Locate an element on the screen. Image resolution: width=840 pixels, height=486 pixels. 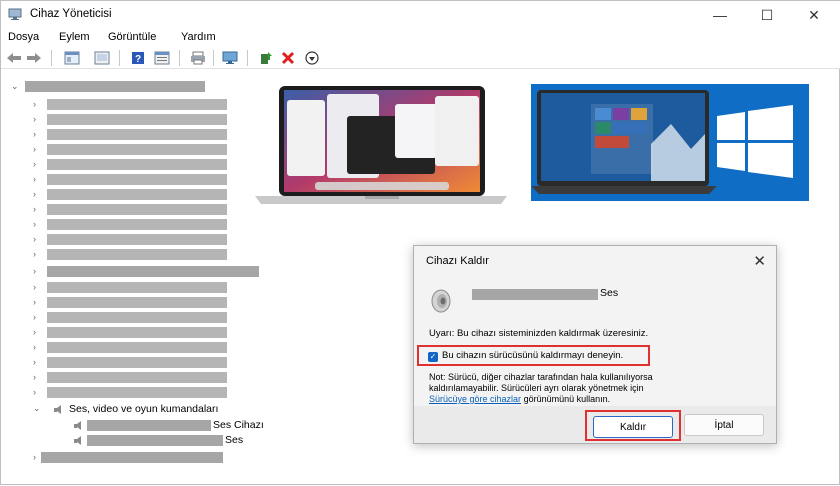
tree-item-audio-category: ⌄ Ses, video ve oyun kumandaları is located at coordinates (151, 410).